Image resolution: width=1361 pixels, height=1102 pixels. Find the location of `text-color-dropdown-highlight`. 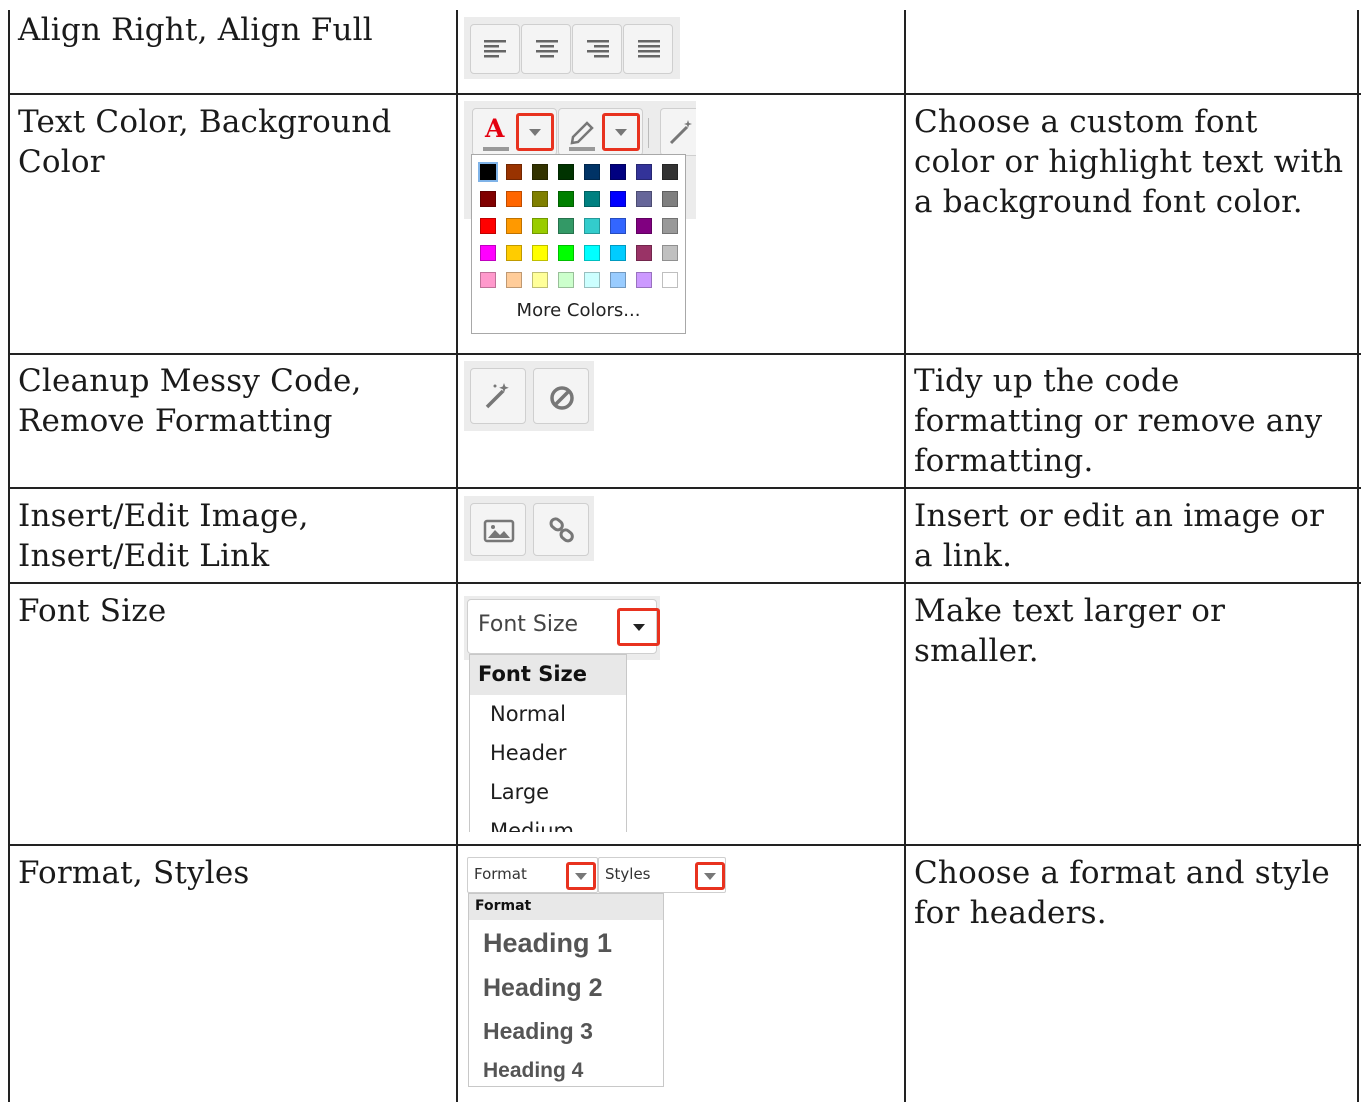

text-color-dropdown-highlight is located at coordinates (535, 132).